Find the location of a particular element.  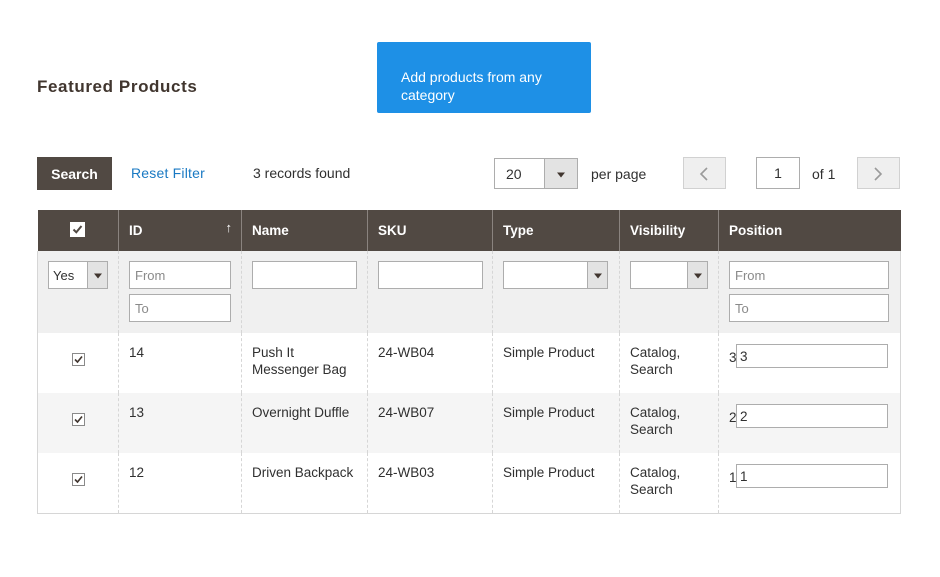

column-header-visibility: Visibility is located at coordinates (669, 230).